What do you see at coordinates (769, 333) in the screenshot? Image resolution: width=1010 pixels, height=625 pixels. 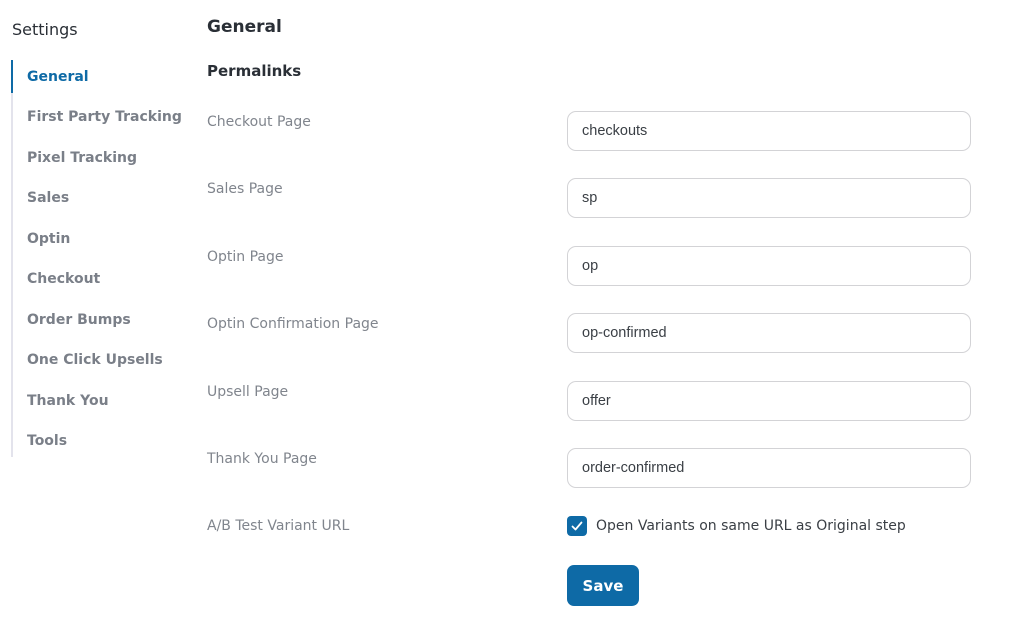 I see `optin-confirmation-page-input` at bounding box center [769, 333].